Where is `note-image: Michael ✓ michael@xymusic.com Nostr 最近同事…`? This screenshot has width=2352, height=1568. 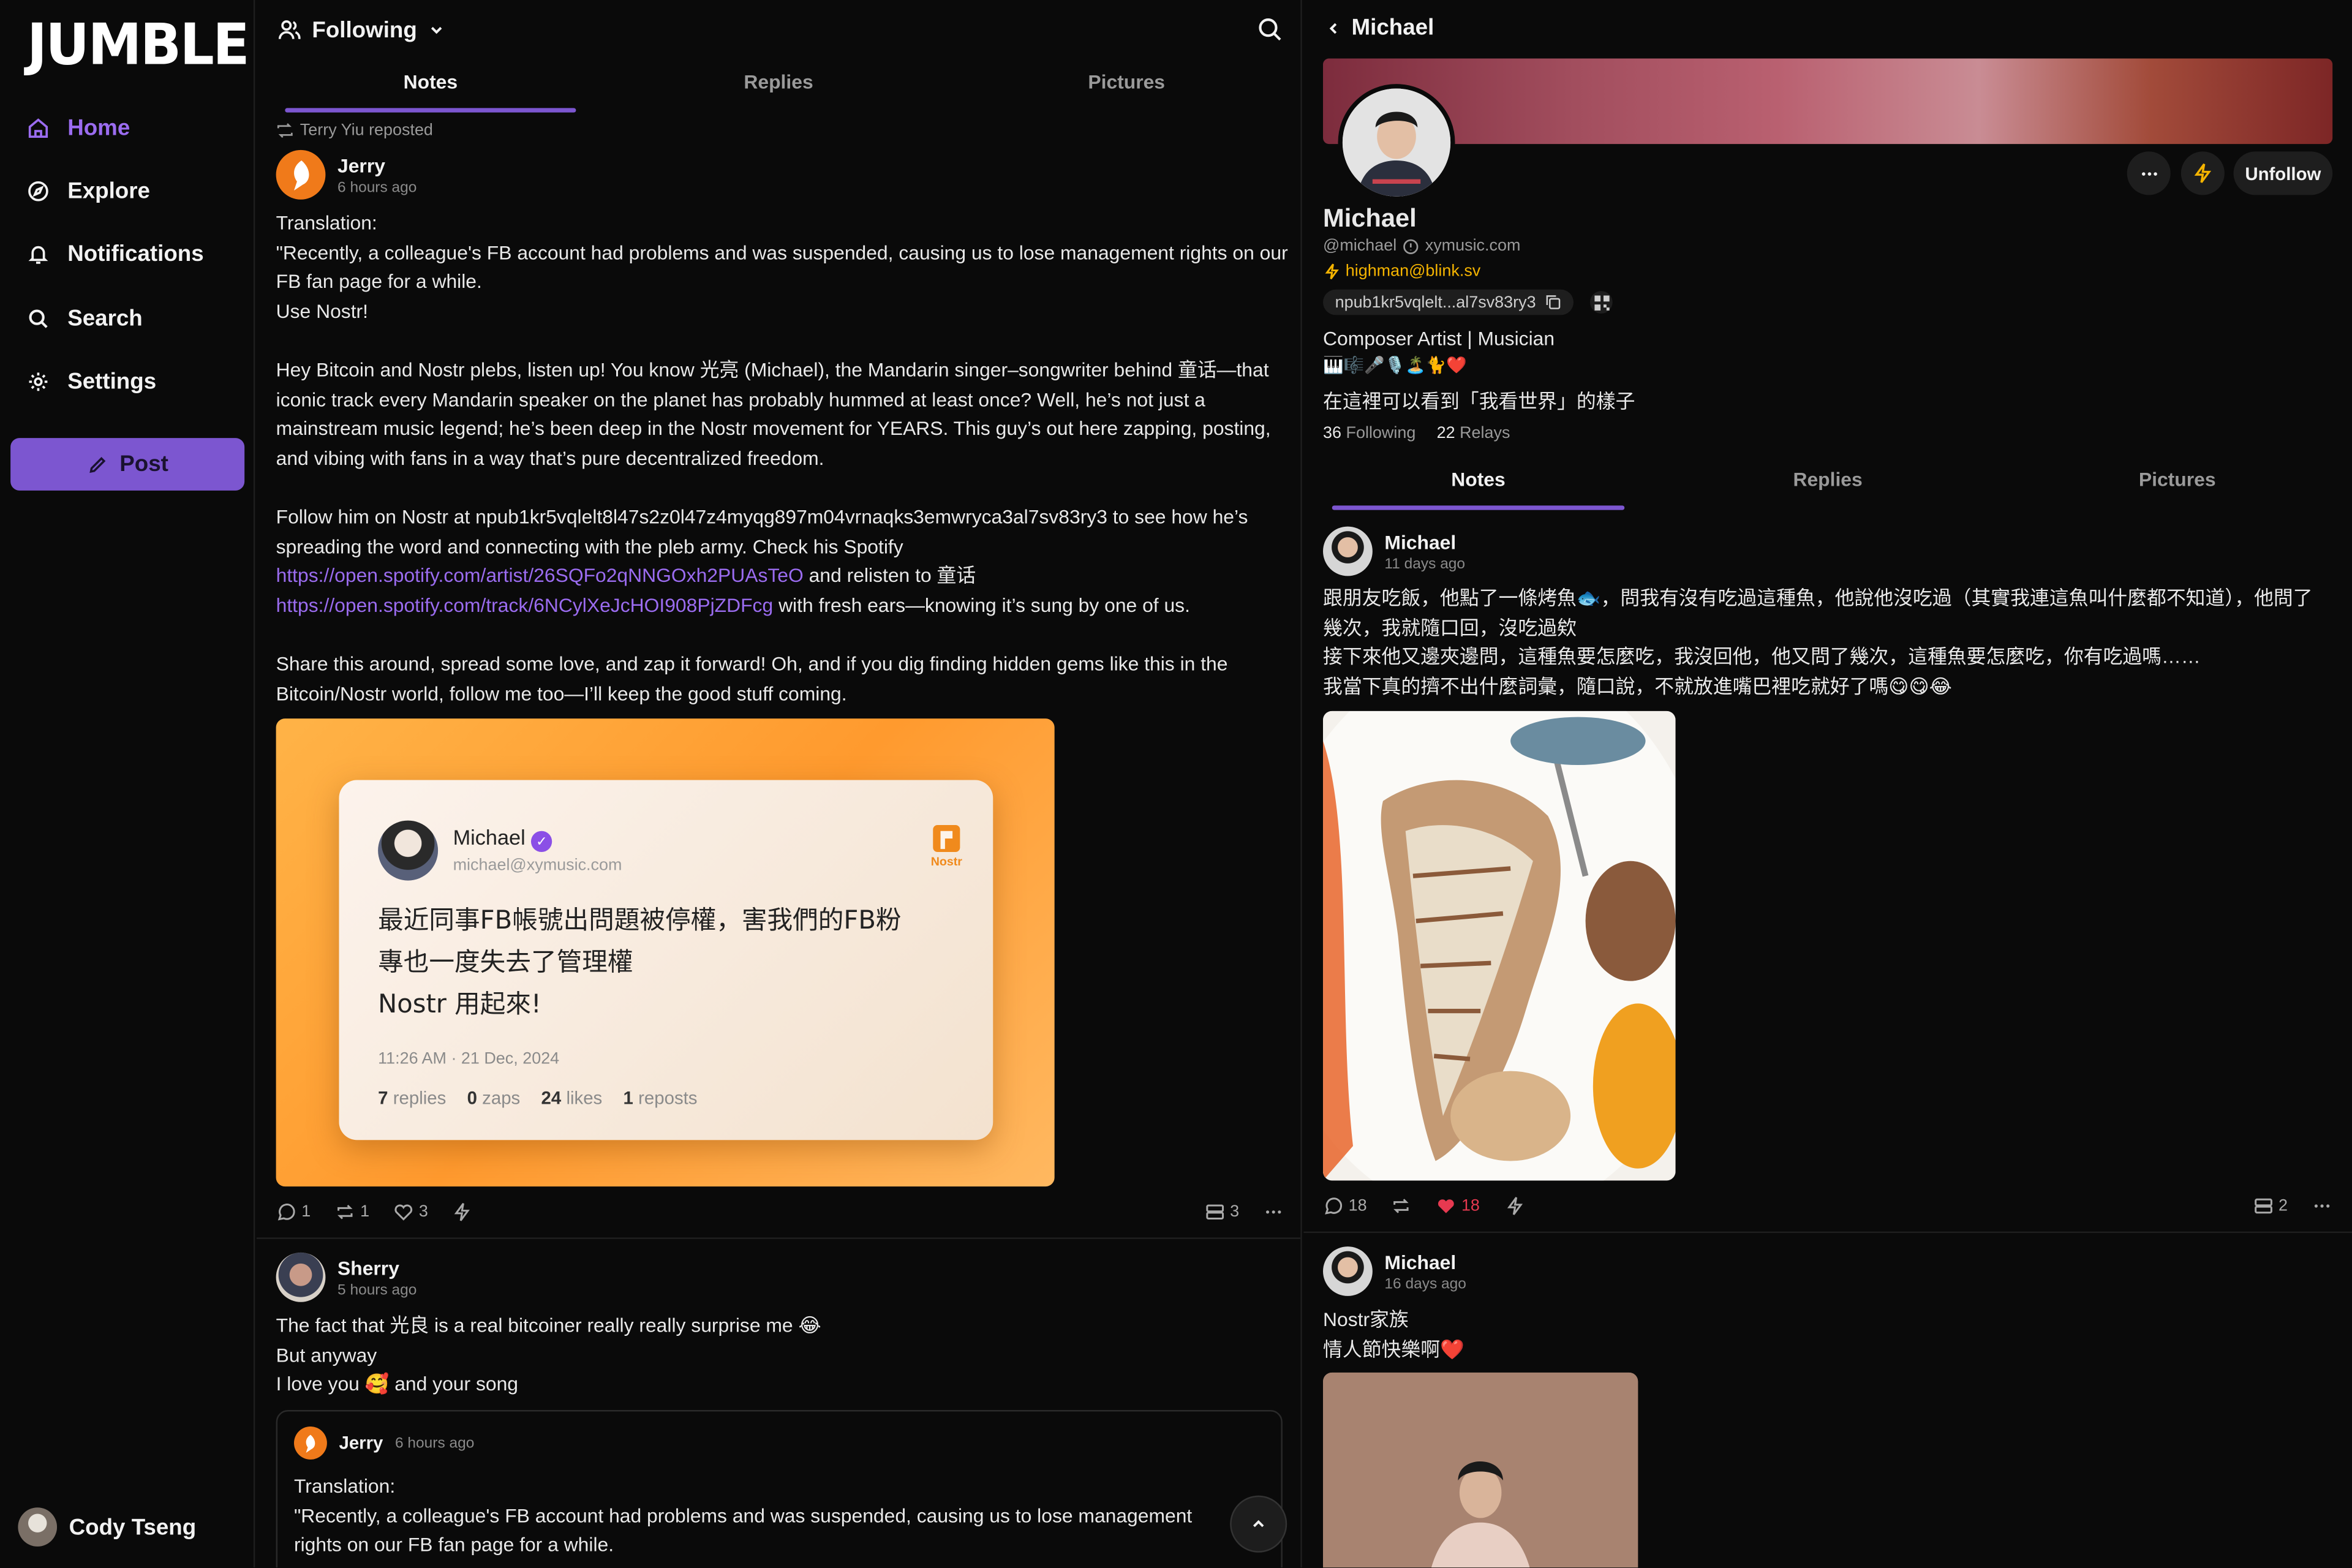 note-image: Michael ✓ michael@xymusic.com Nostr 最近同事… is located at coordinates (666, 952).